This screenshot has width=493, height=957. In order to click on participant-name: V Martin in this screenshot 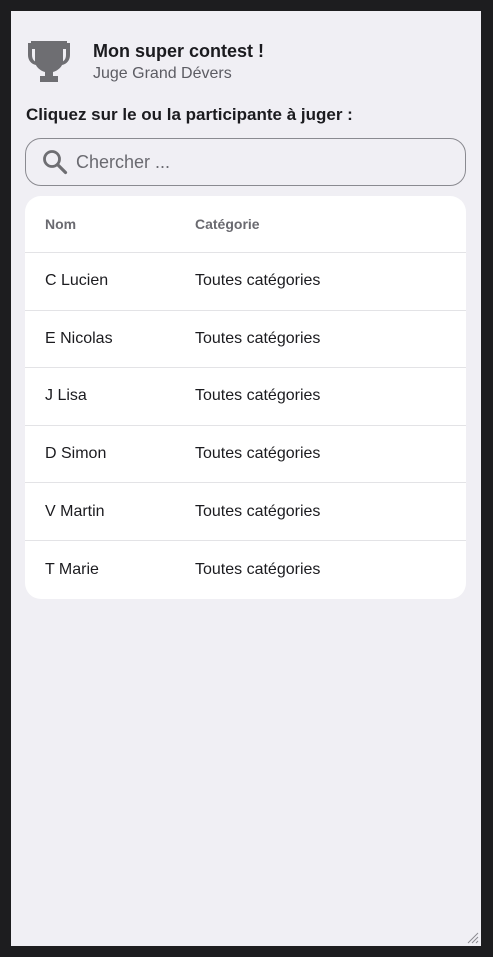, I will do `click(75, 511)`.